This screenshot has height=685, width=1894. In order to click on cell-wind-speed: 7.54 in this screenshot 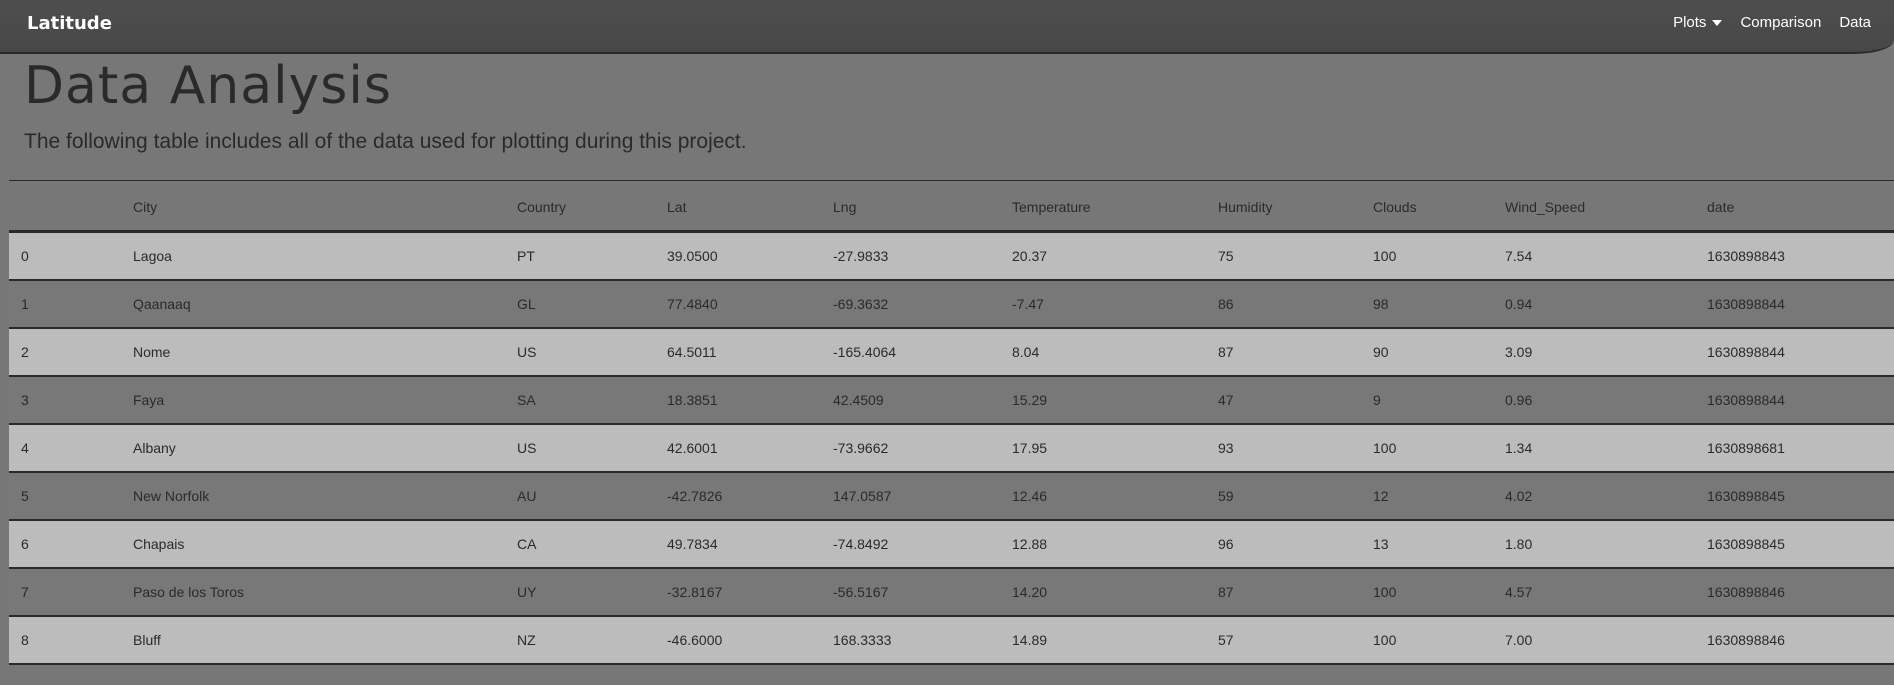, I will do `click(1519, 255)`.